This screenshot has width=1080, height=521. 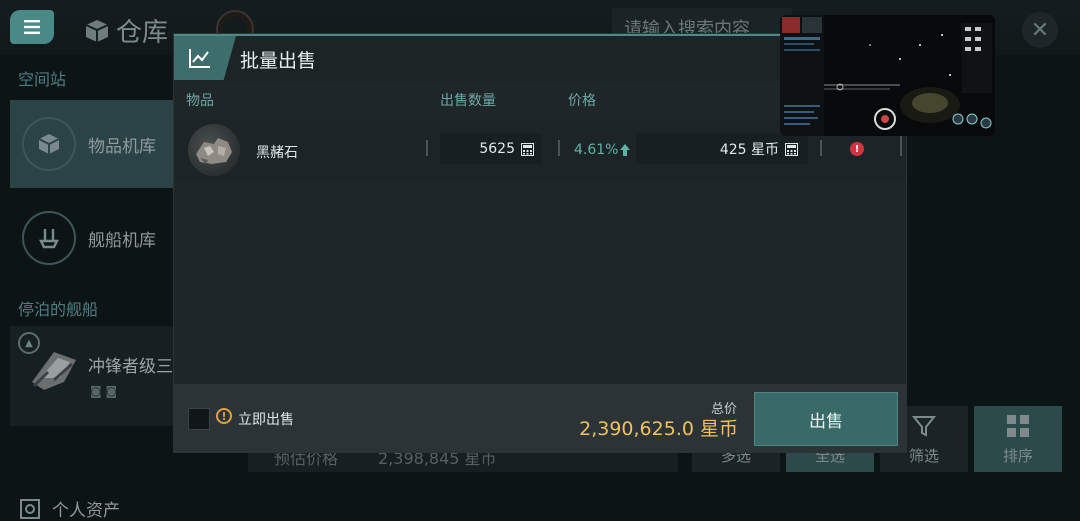 I want to click on cube-icon, so click(x=49, y=144).